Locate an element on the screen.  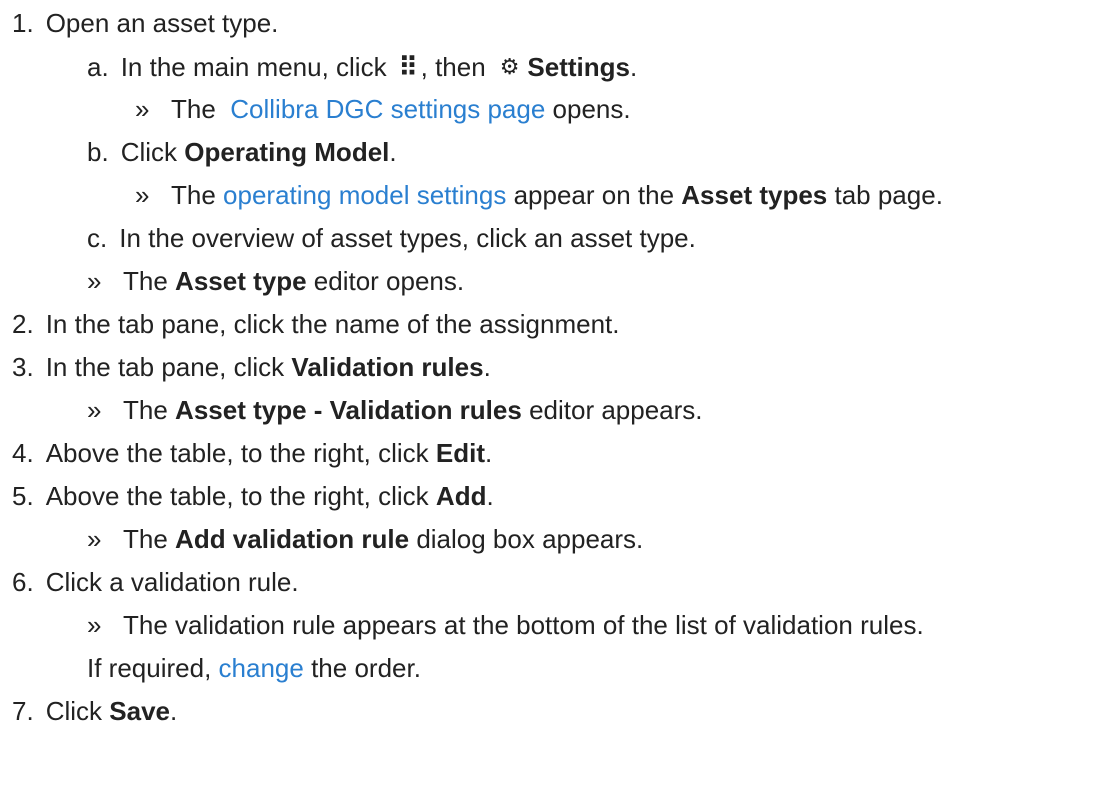
settings-page-link: Collibra DGC settings page is located at coordinates (387, 109).